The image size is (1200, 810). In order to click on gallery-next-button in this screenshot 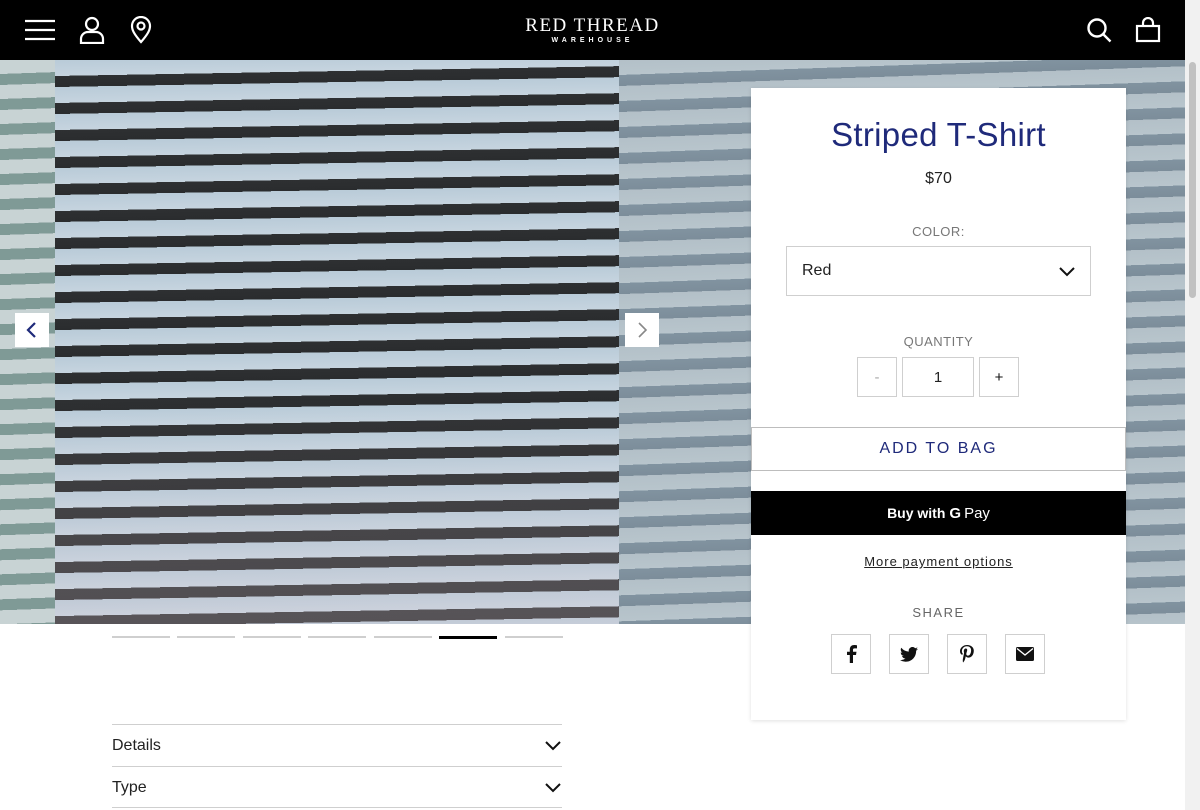, I will do `click(642, 330)`.